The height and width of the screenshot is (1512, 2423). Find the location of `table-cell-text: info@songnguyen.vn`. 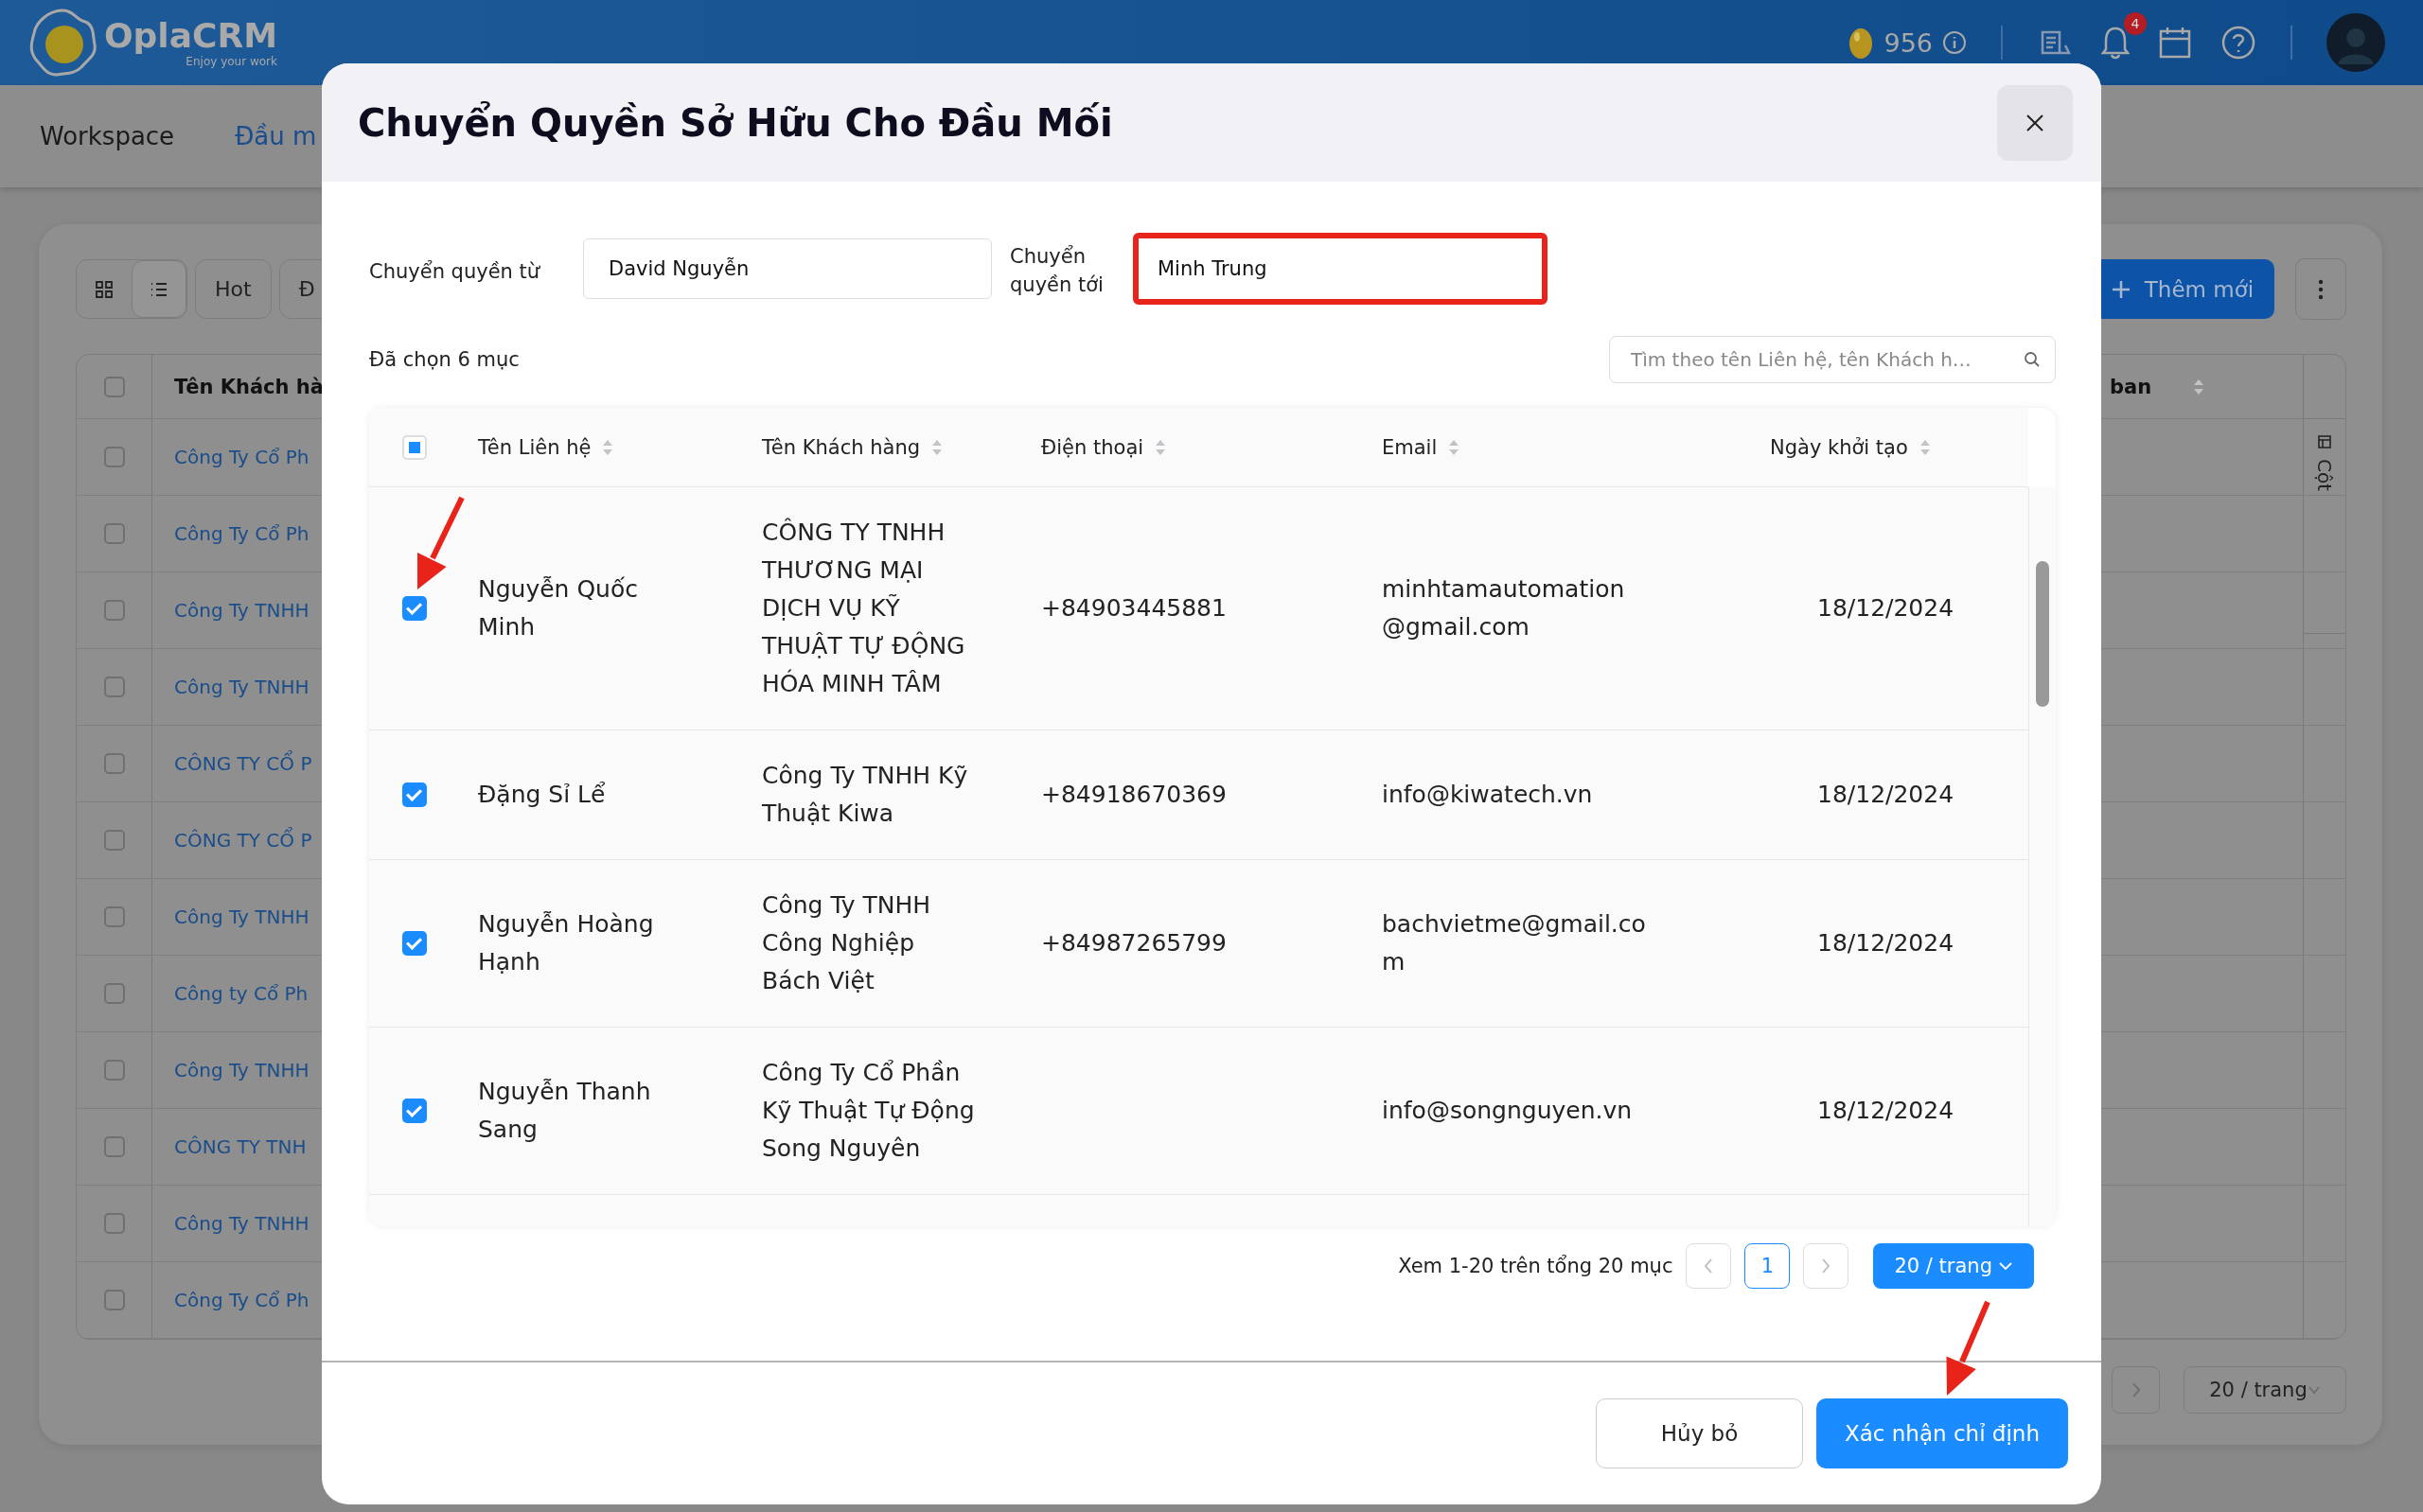

table-cell-text: info@songnguyen.vn is located at coordinates (1507, 1111).